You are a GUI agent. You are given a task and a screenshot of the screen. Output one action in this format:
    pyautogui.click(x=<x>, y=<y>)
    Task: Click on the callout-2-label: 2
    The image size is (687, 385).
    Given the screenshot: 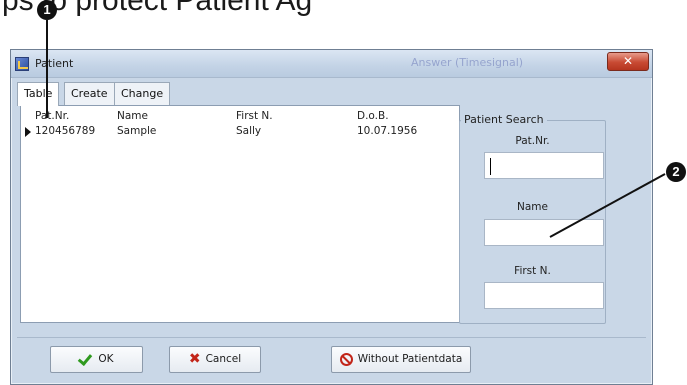 What is the action you would take?
    pyautogui.click(x=676, y=171)
    